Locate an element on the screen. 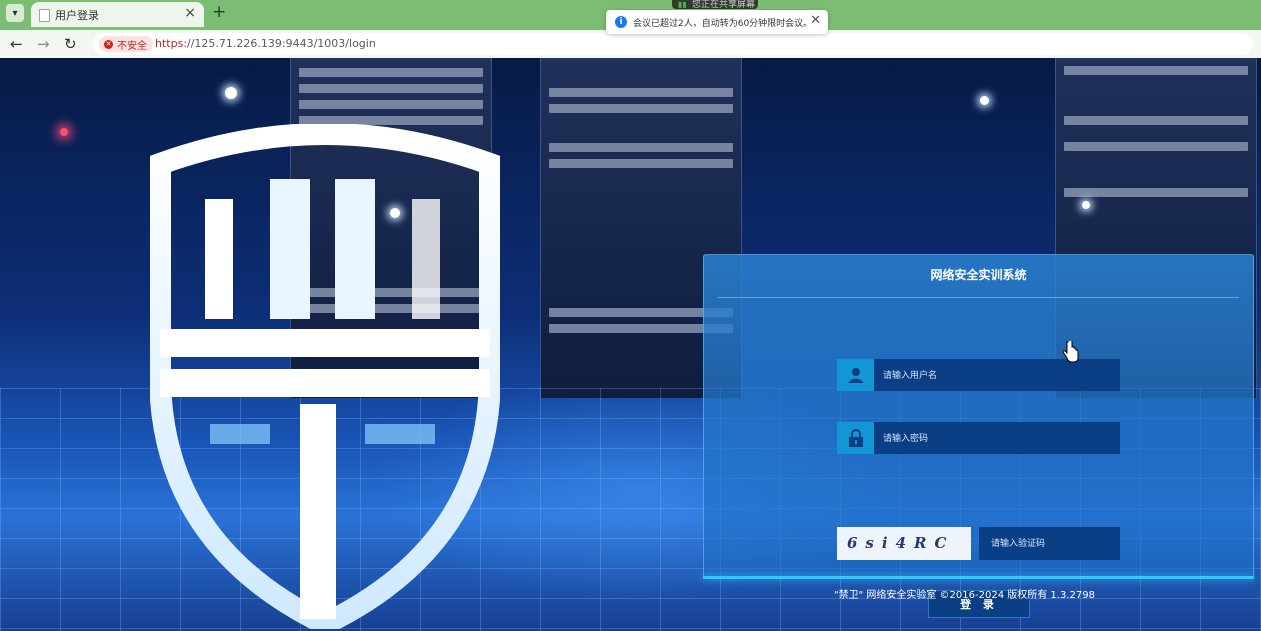  password-input is located at coordinates (998, 439).